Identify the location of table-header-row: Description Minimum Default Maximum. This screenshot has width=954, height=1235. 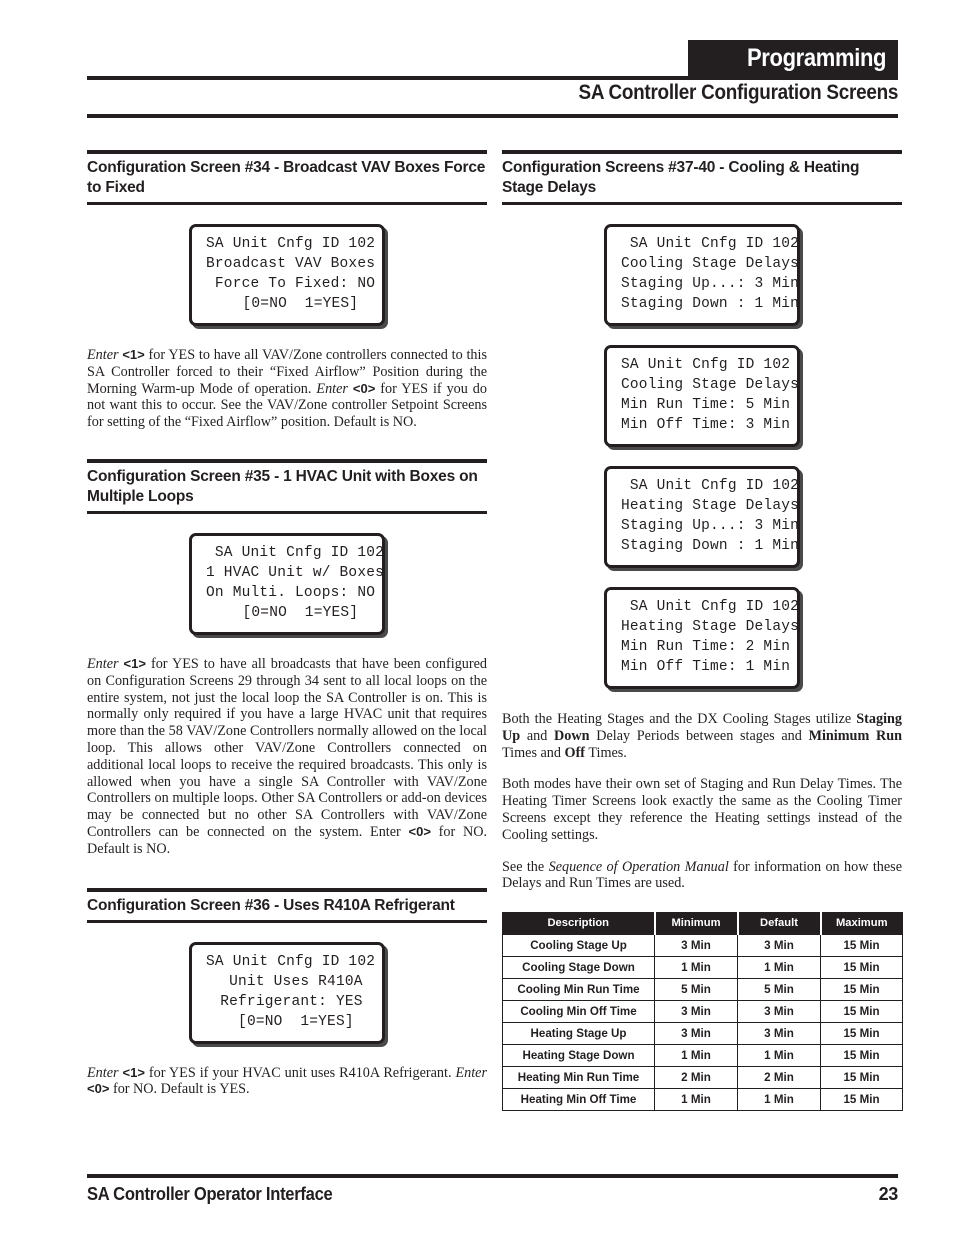
(702, 923).